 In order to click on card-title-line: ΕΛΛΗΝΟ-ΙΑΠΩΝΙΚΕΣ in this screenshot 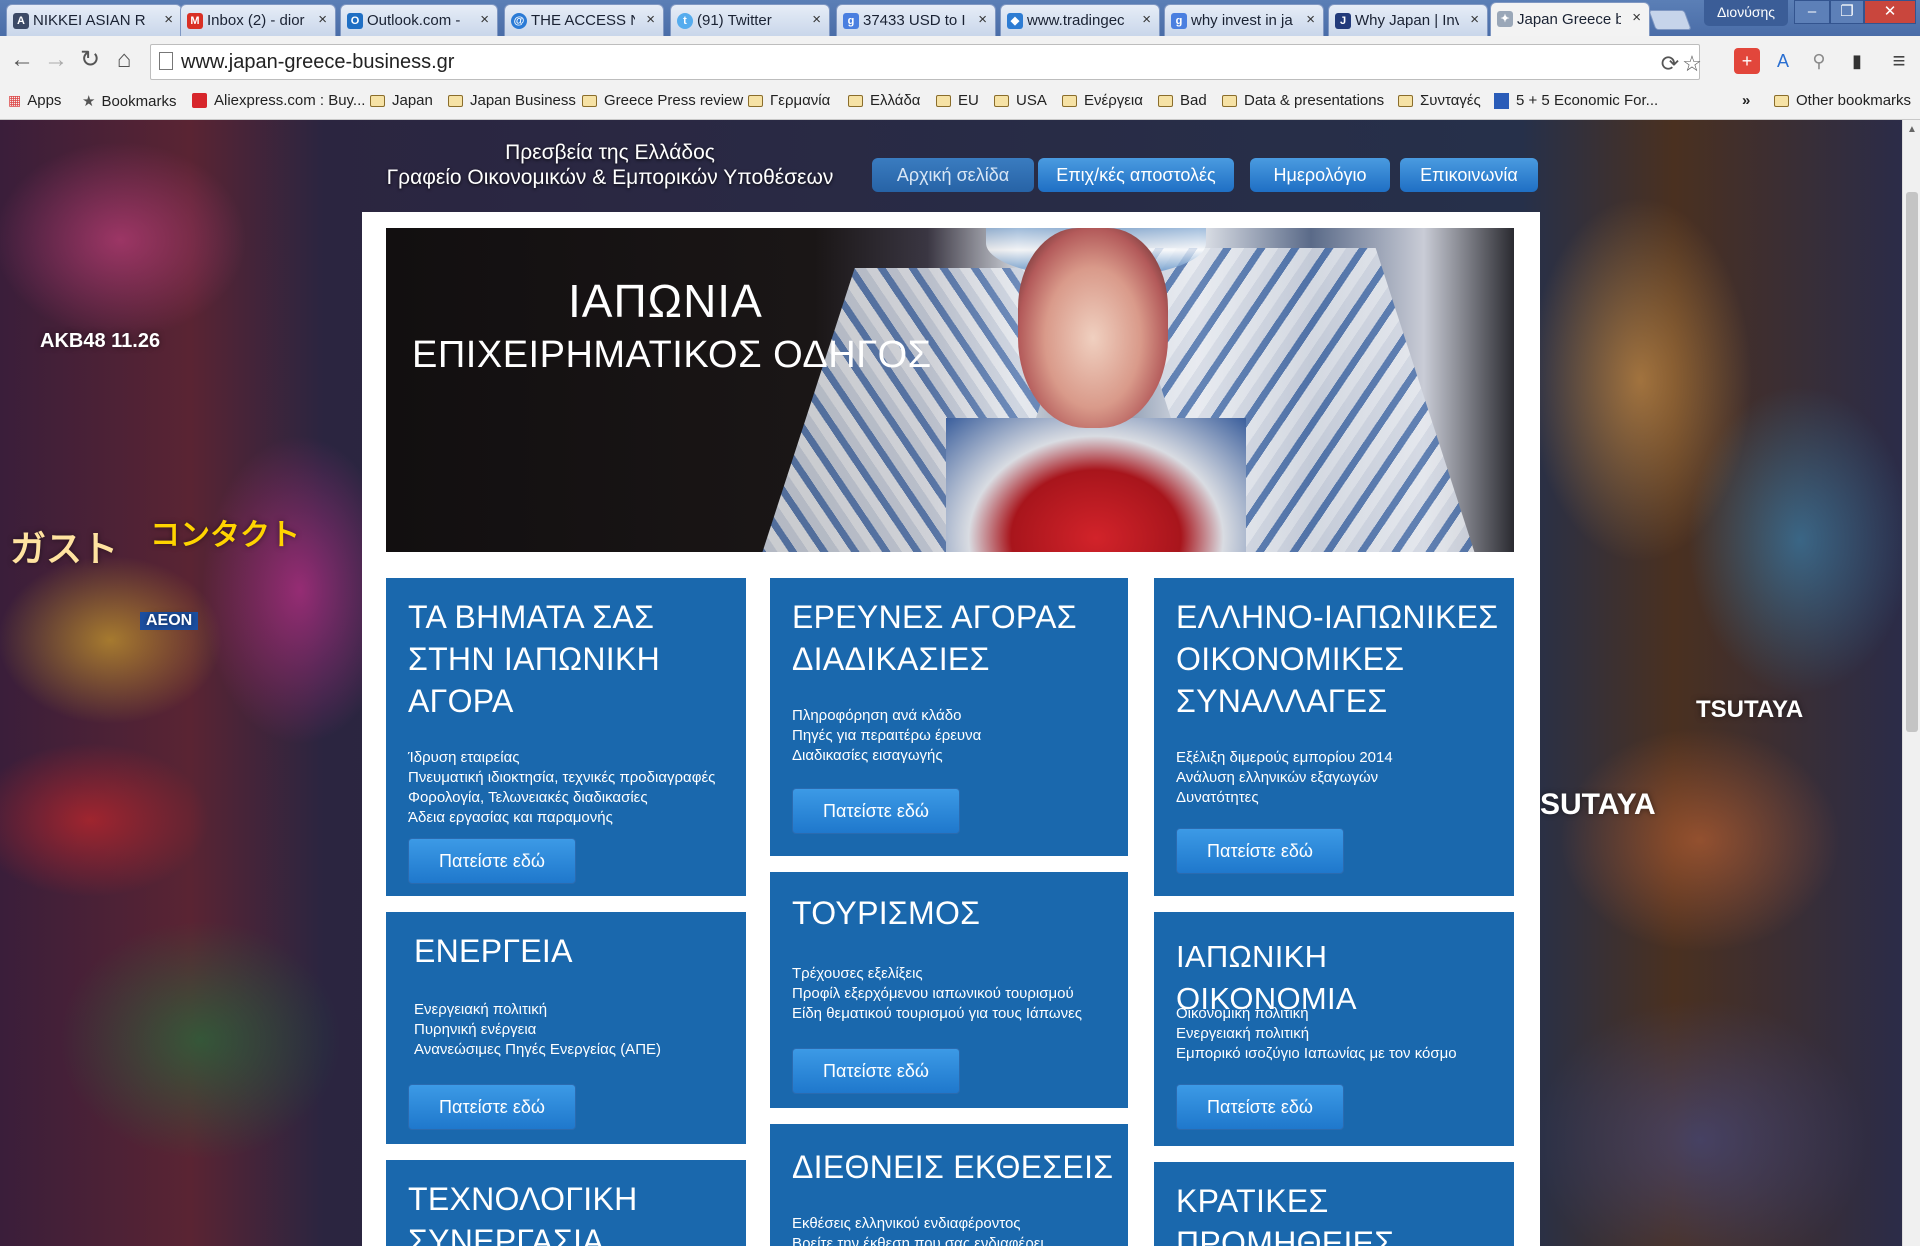, I will do `click(1337, 617)`.